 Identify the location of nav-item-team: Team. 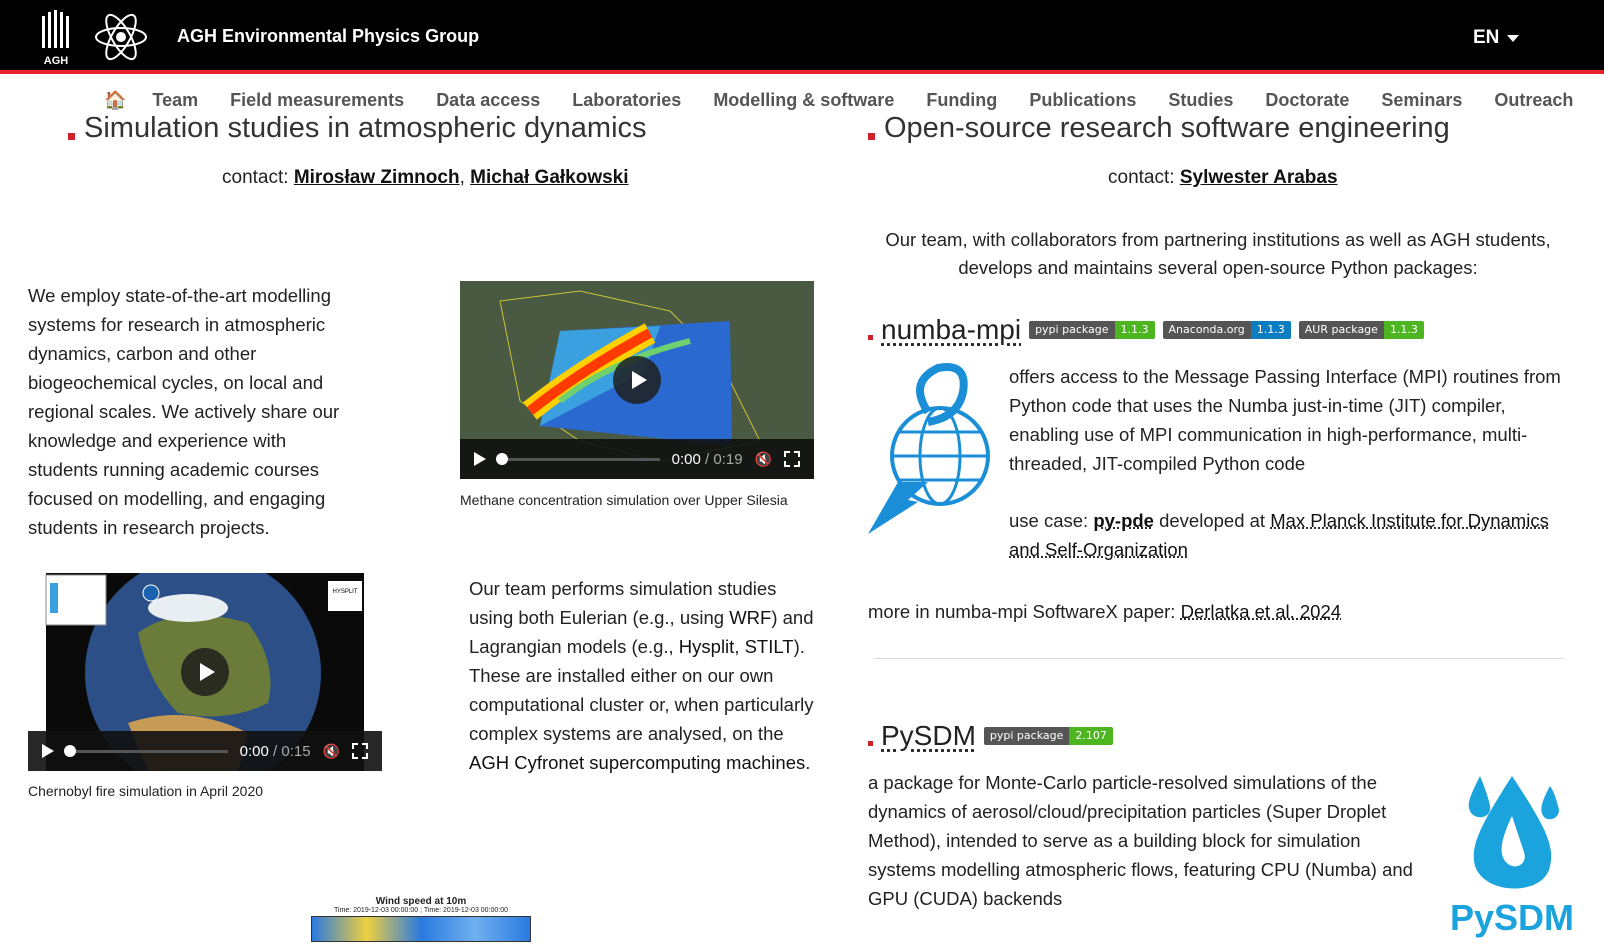
(175, 100).